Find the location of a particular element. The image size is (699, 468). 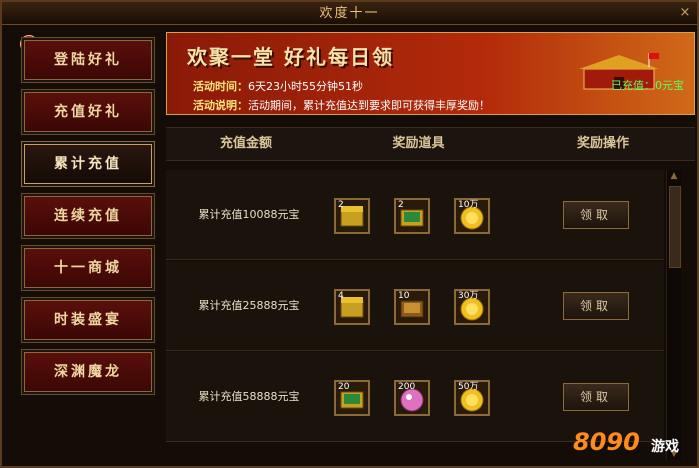

item-count: 10万 is located at coordinates (468, 205).